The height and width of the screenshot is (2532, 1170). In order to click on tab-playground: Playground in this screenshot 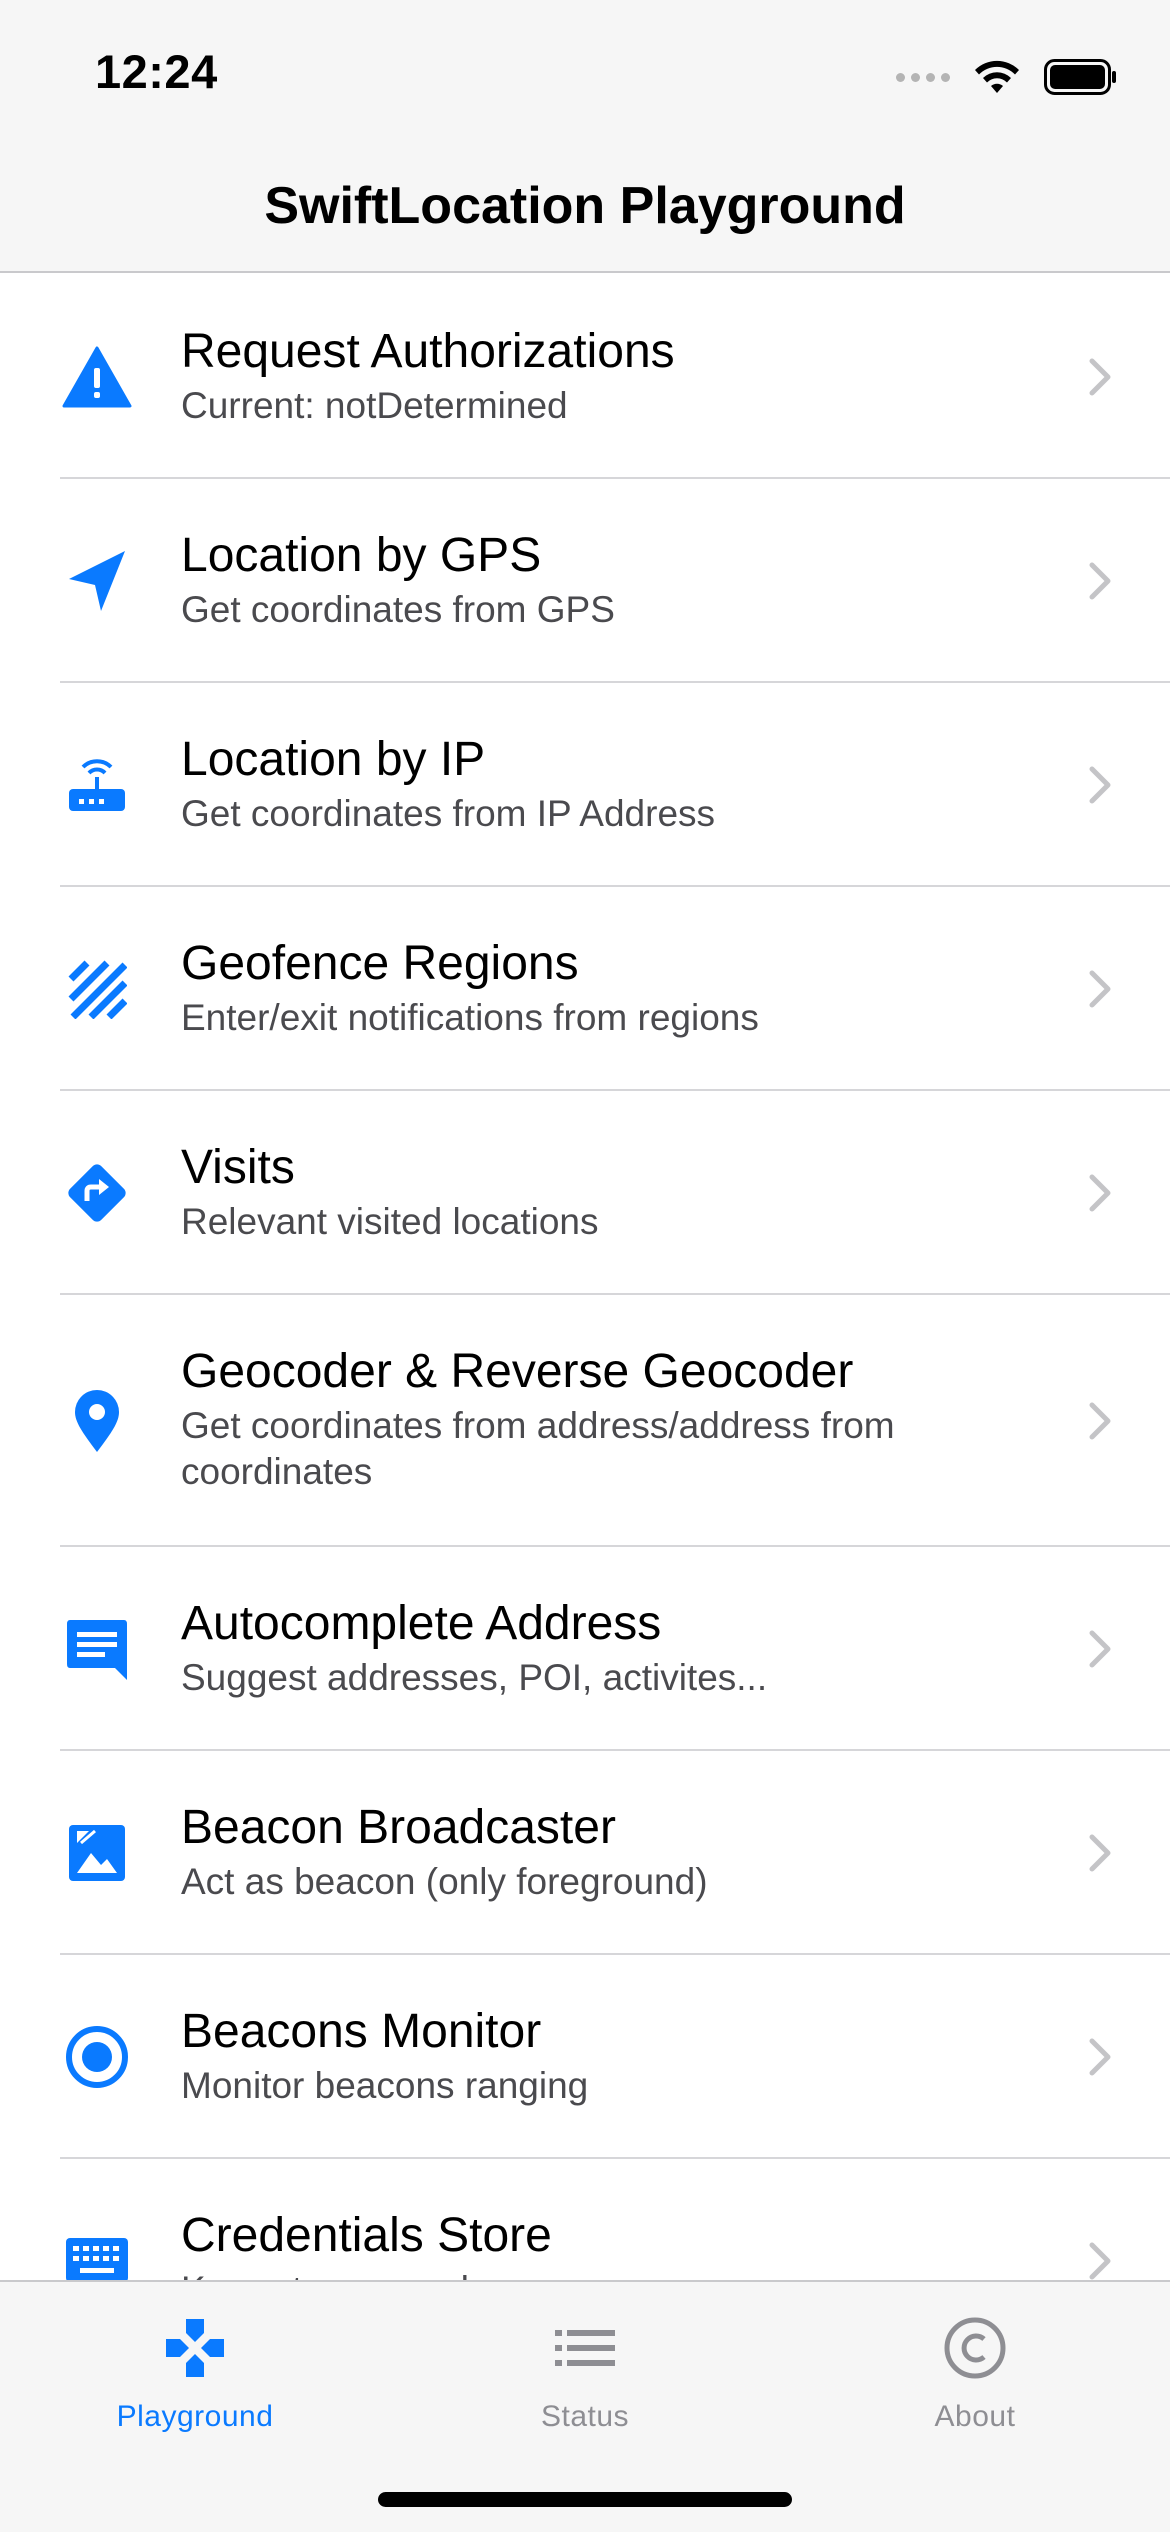, I will do `click(195, 2369)`.